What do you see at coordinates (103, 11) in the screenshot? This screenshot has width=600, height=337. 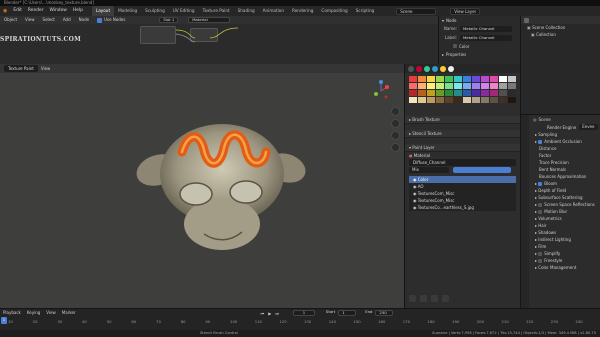 I see `workspace-tab-layout: Layout` at bounding box center [103, 11].